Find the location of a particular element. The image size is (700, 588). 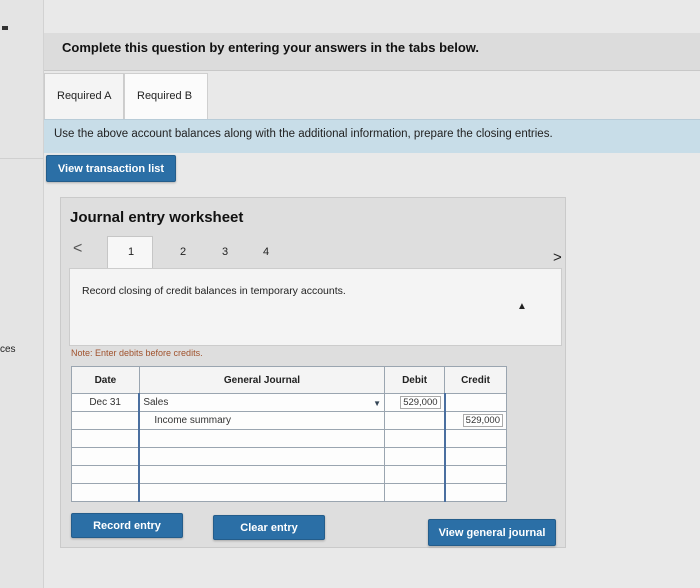

tab-required-b: Required B is located at coordinates (166, 96).